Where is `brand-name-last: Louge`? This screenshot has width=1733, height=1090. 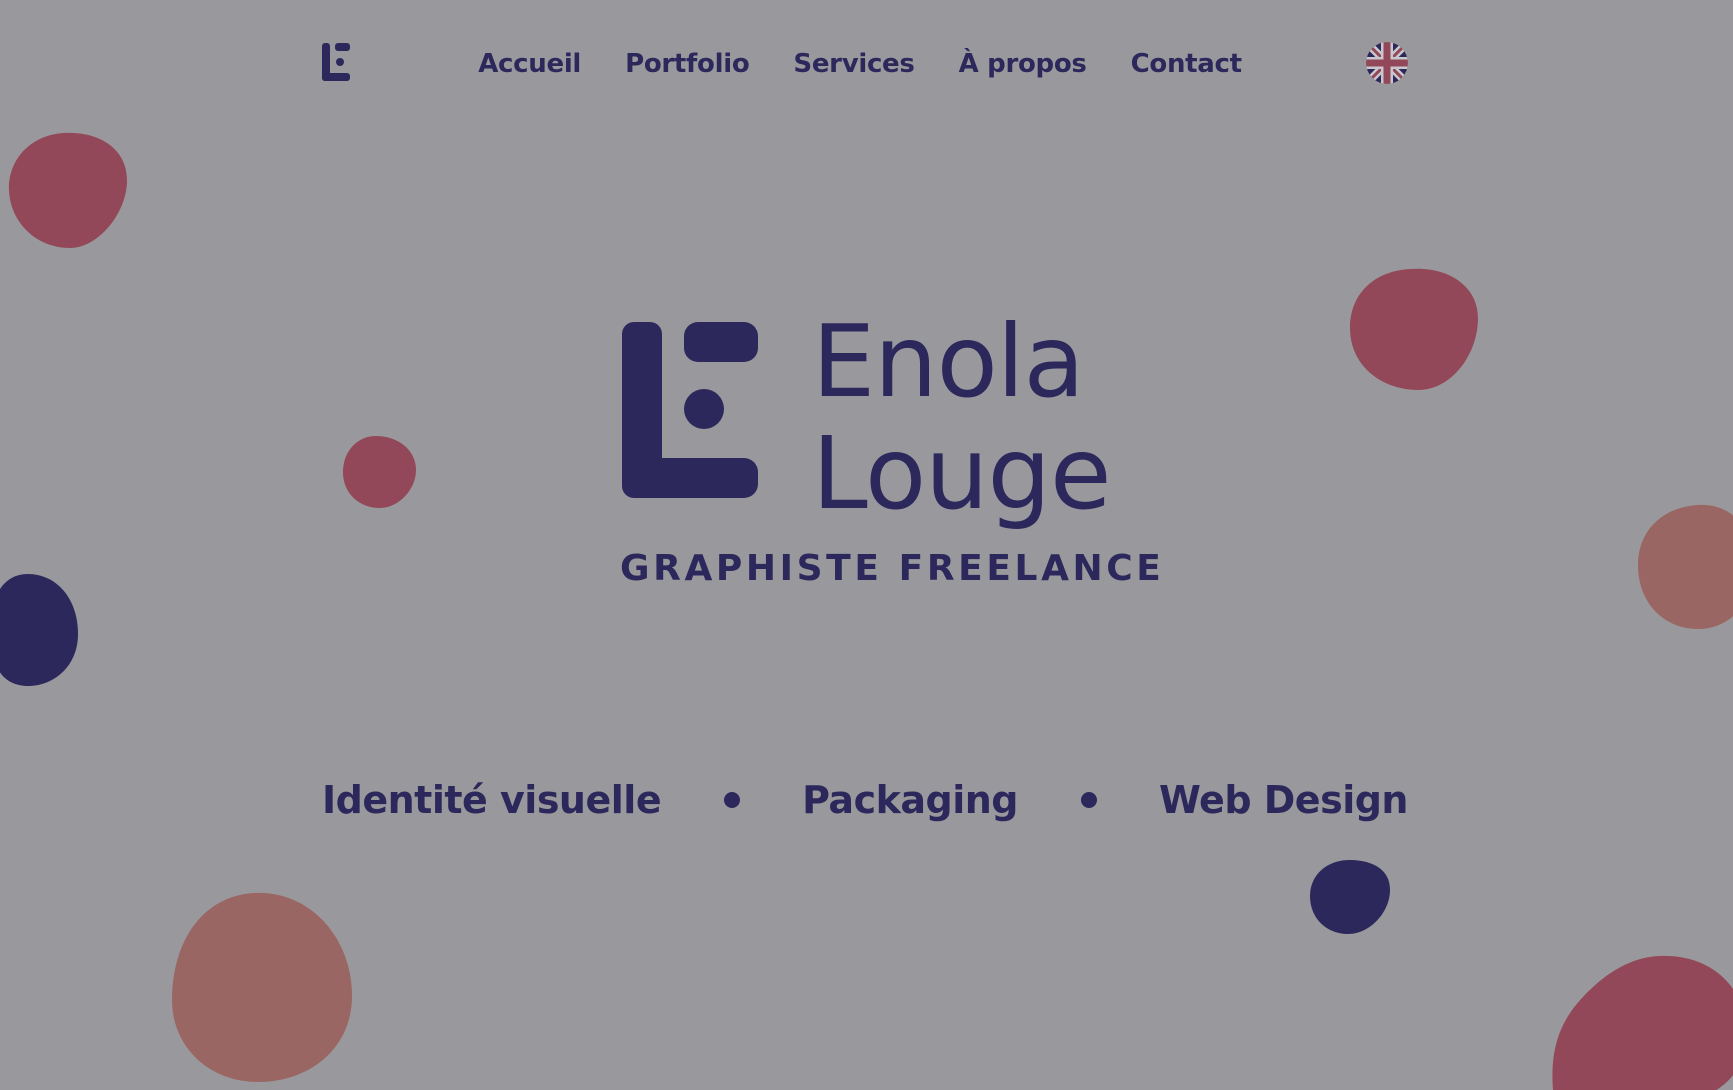
brand-name-last: Louge is located at coordinates (962, 473).